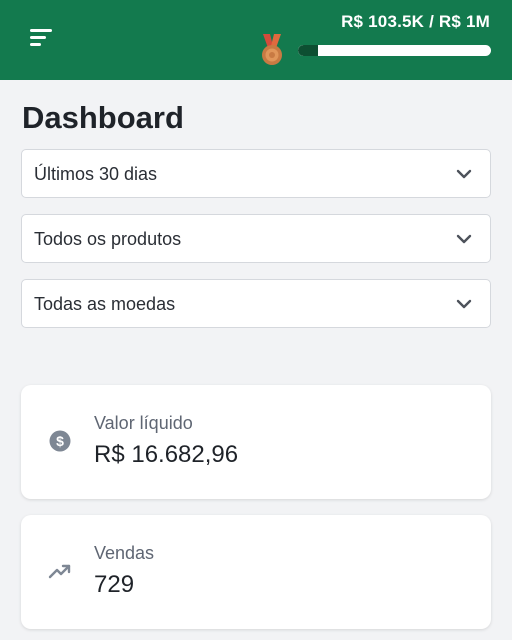  I want to click on currency-select: Todas as moedas, so click(256, 303).